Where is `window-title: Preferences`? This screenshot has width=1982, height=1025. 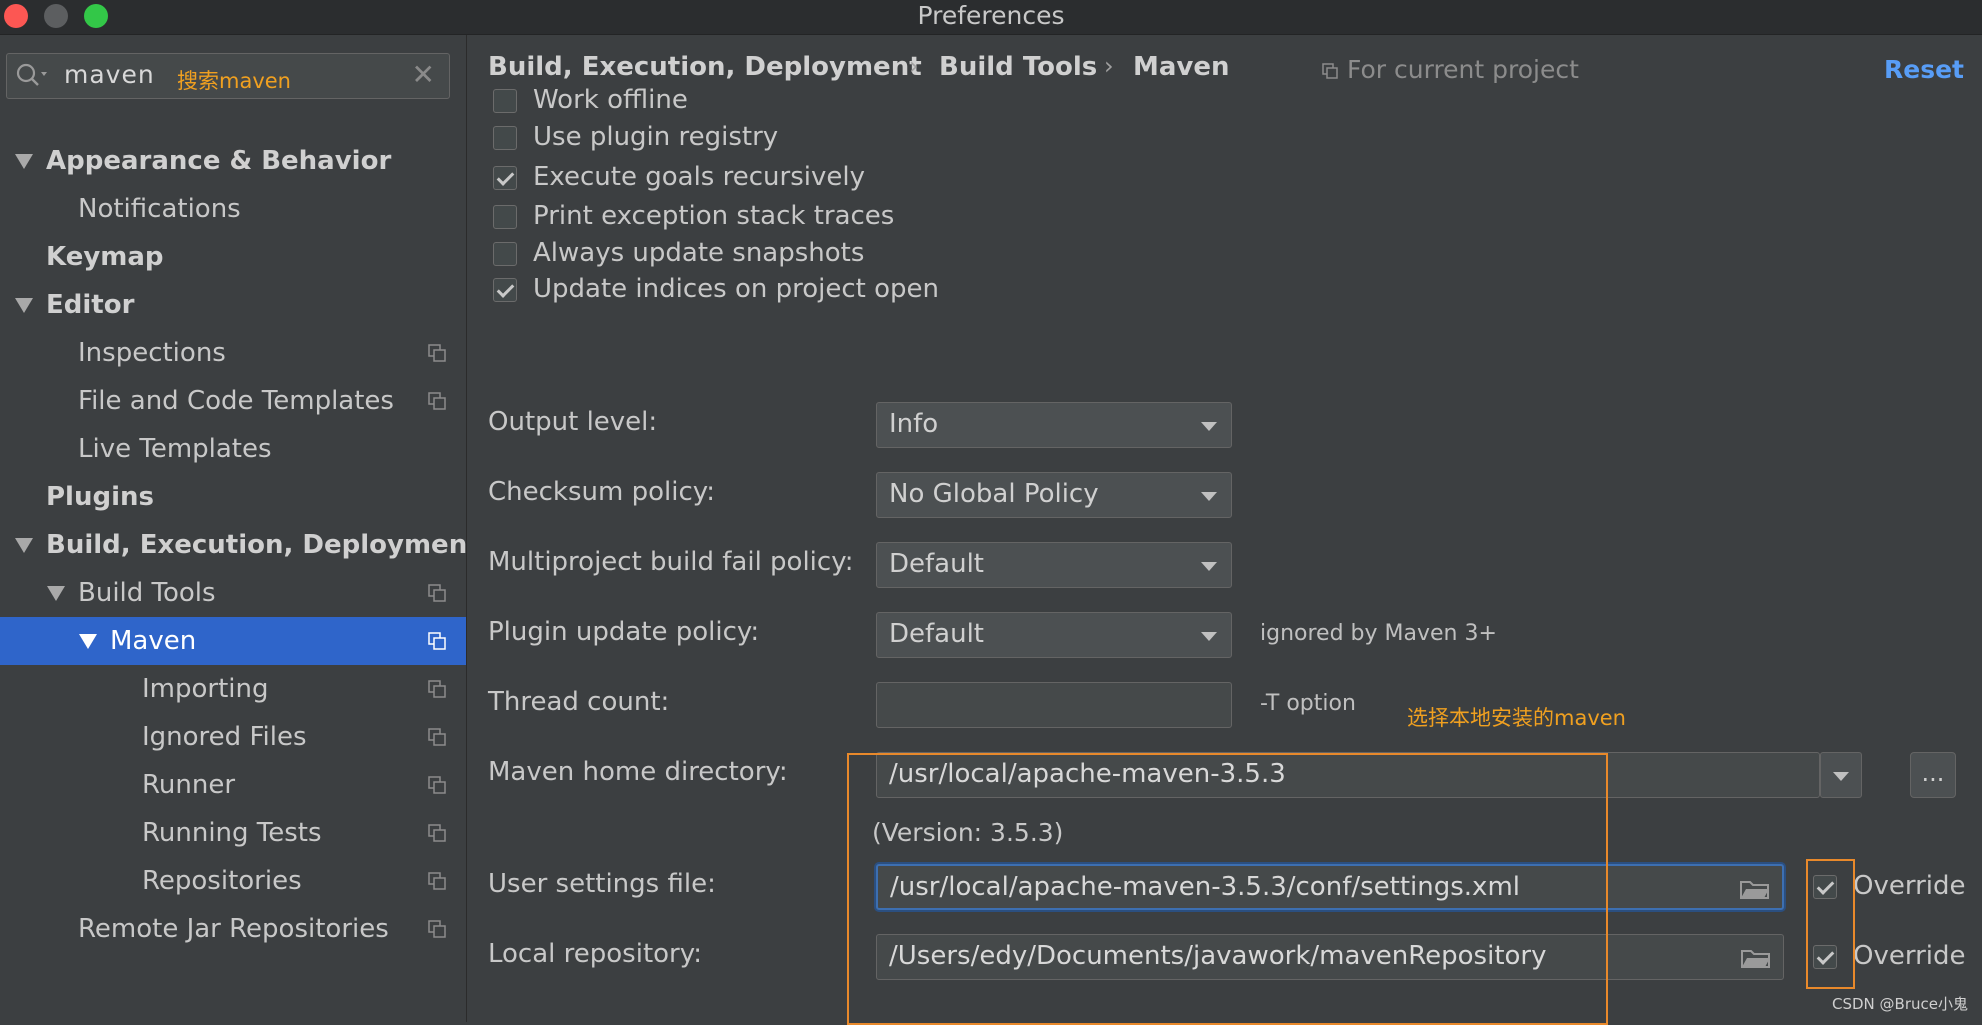 window-title: Preferences is located at coordinates (991, 15).